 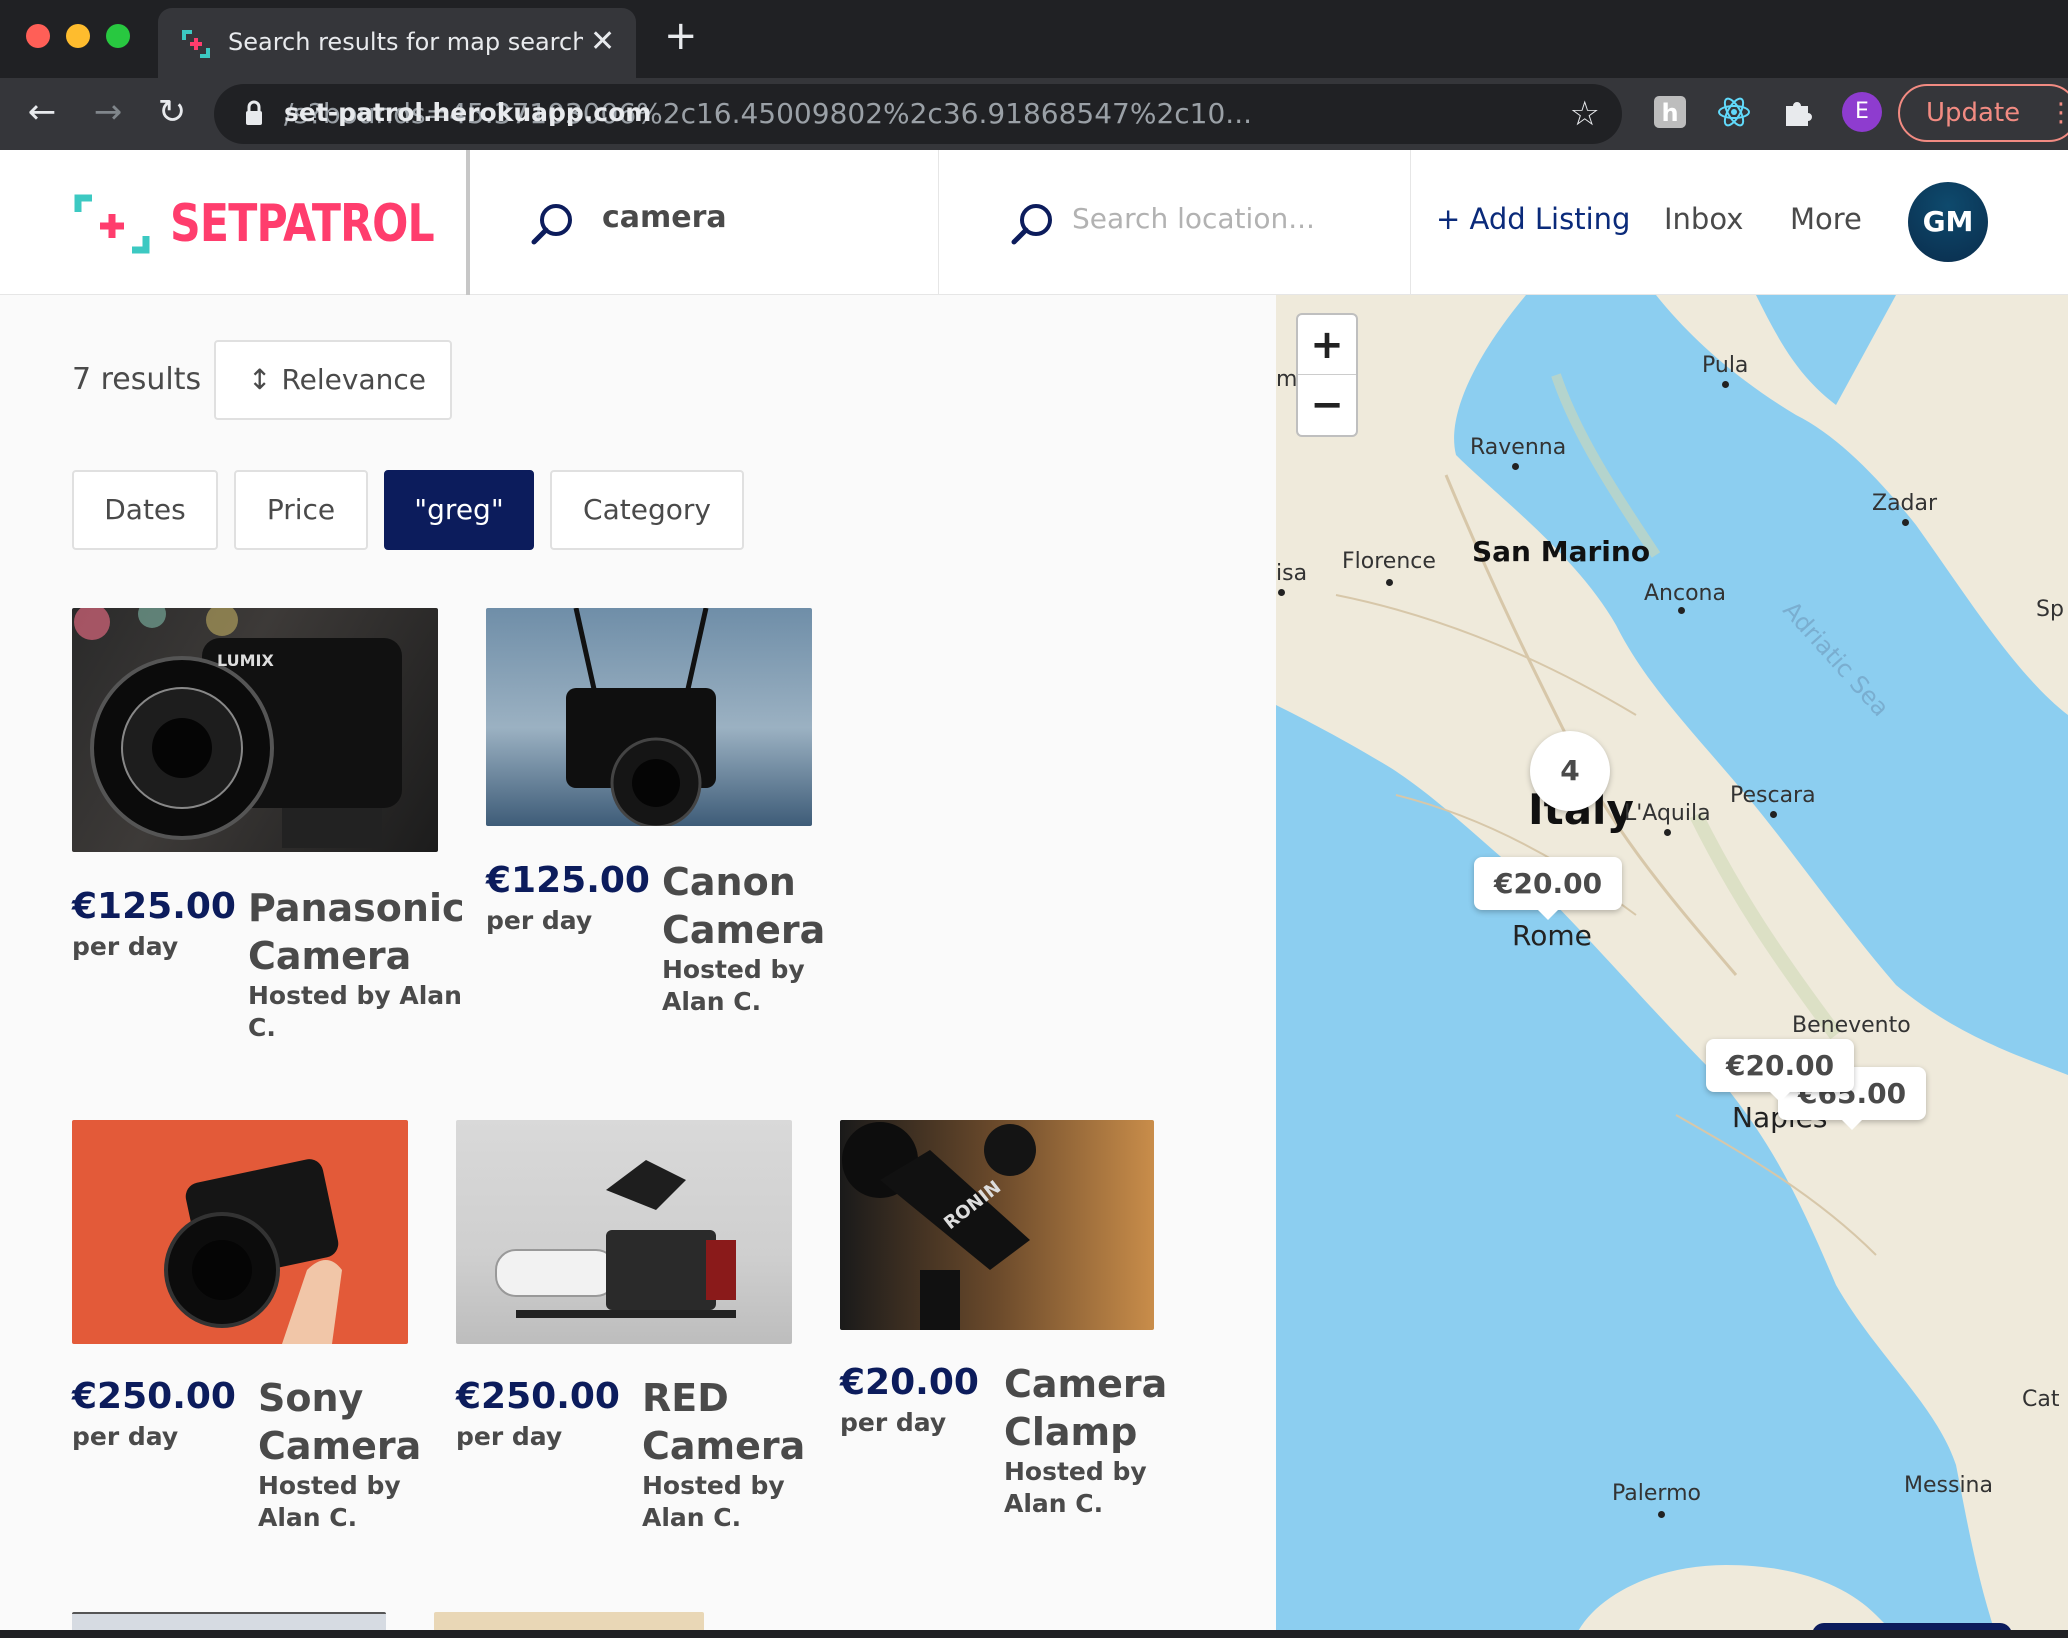 What do you see at coordinates (2050, 609) in the screenshot?
I see `map-label-split: Sp` at bounding box center [2050, 609].